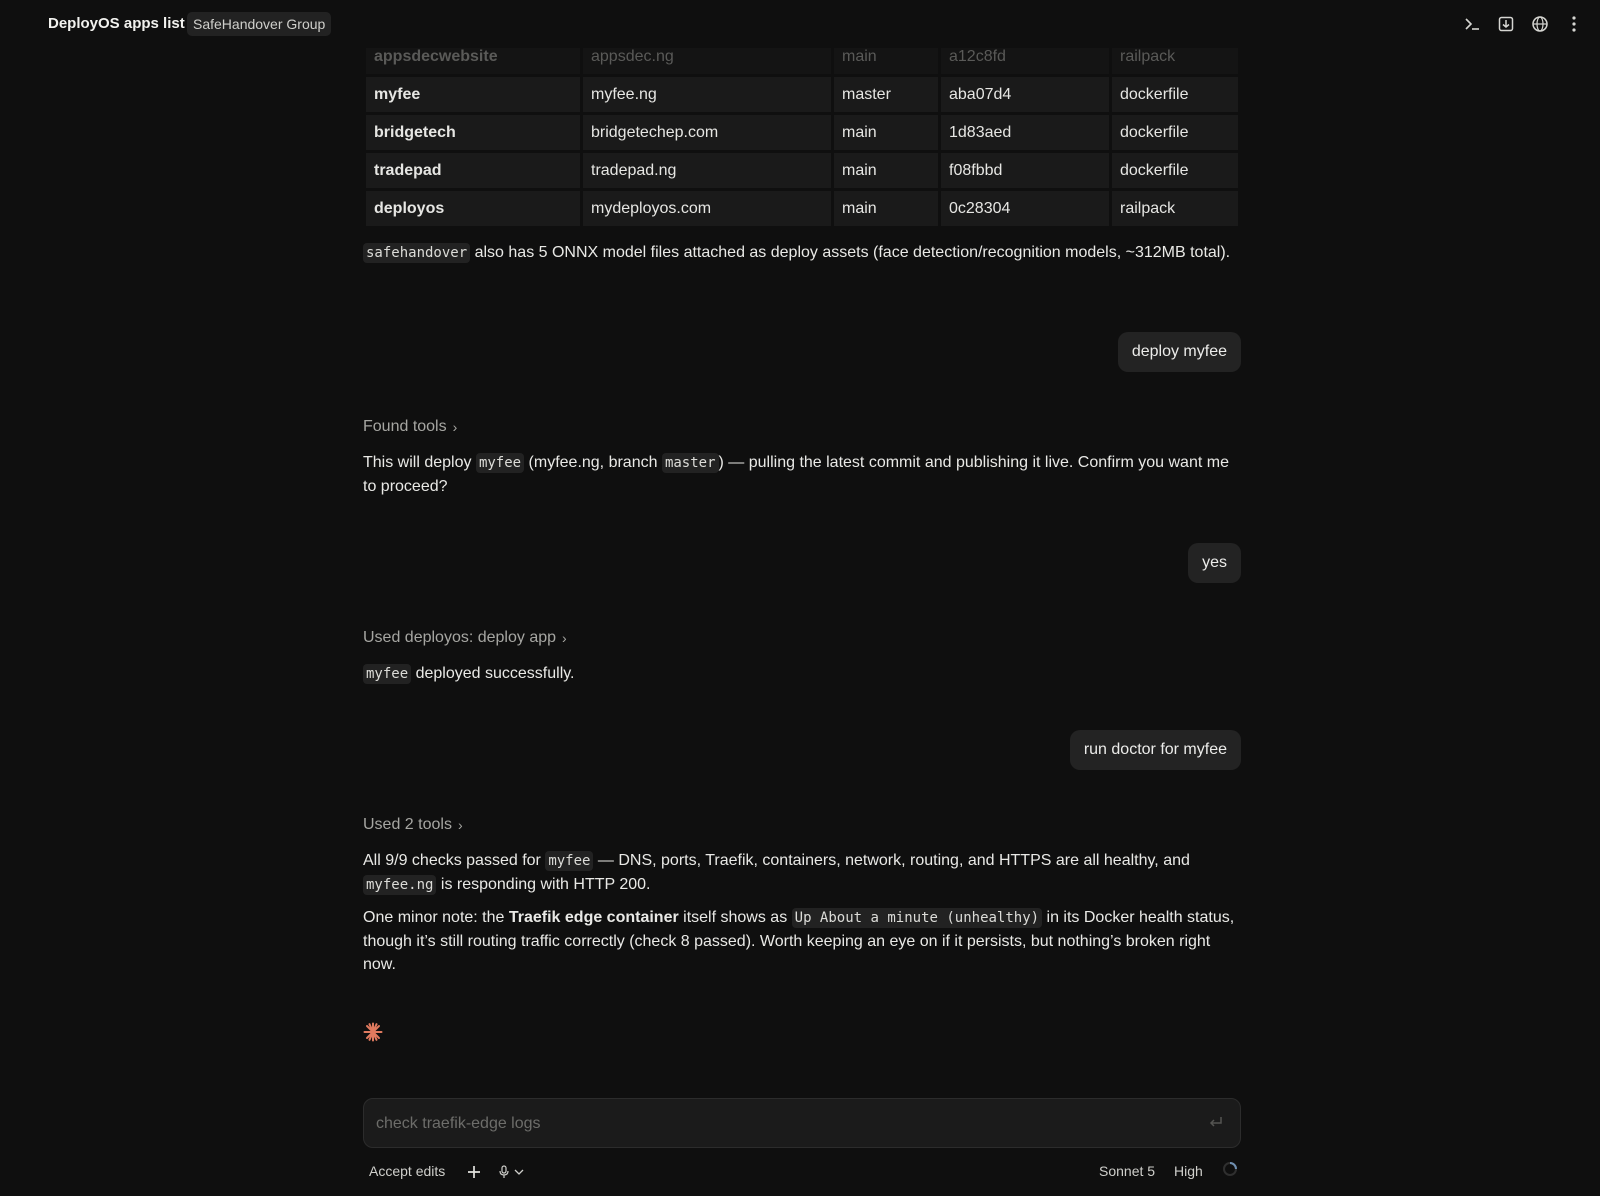  Describe the element at coordinates (1025, 170) in the screenshot. I see `app-commit: f08fbbd` at that location.